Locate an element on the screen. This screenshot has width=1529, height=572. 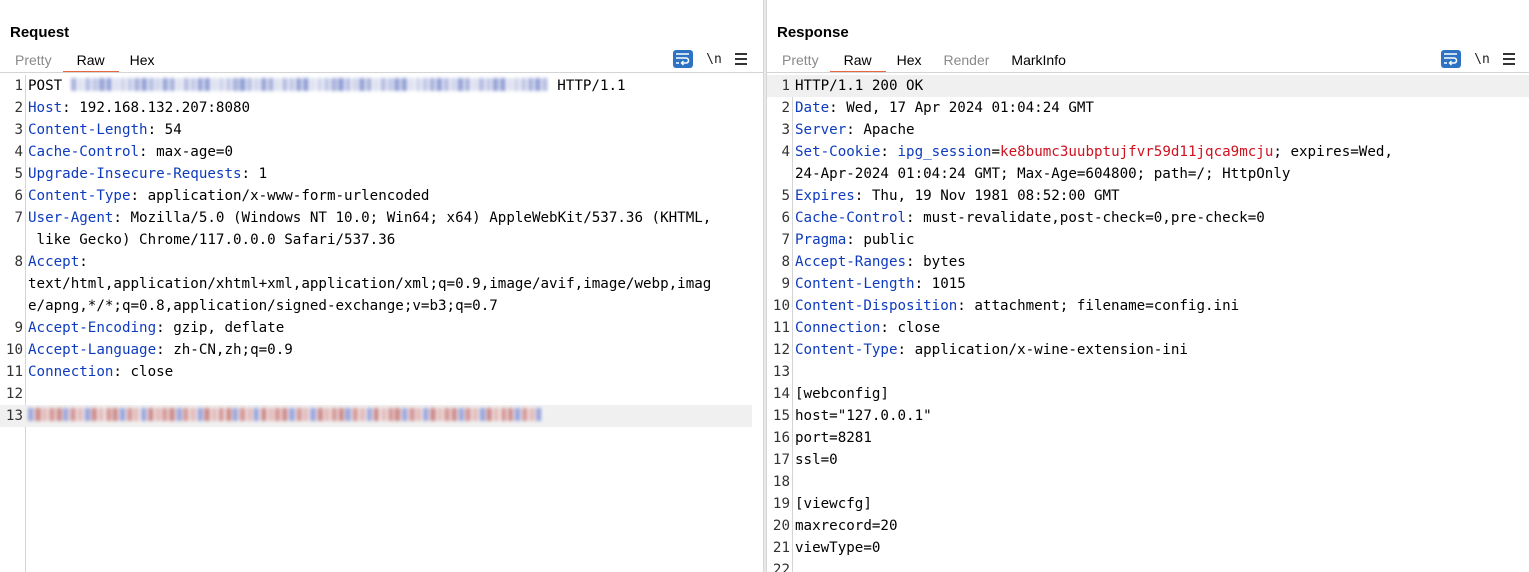
text-segment: POST is located at coordinates (49, 86).